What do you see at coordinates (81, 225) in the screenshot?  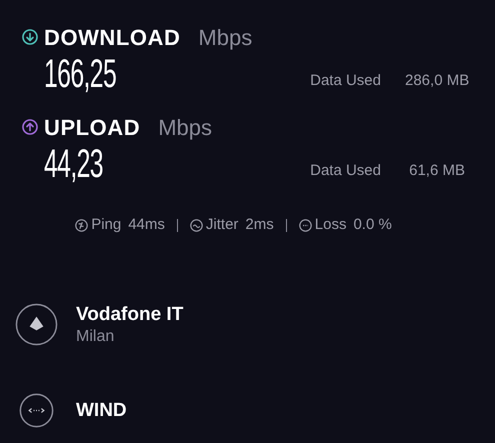 I see `ping-icon` at bounding box center [81, 225].